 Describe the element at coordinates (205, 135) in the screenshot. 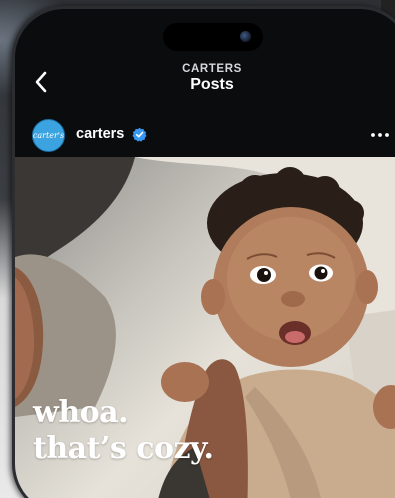

I see `post-header: carter's carters` at that location.